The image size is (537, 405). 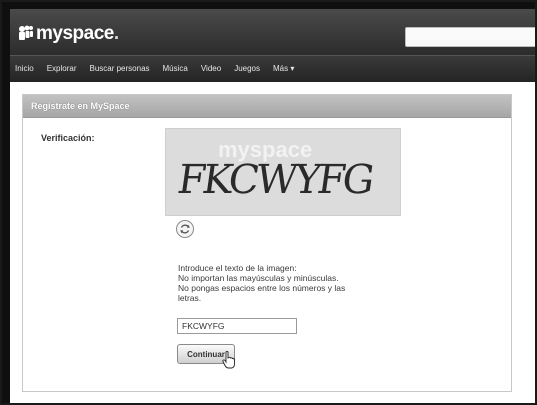 What do you see at coordinates (272, 32) in the screenshot?
I see `top-header: myspace.` at bounding box center [272, 32].